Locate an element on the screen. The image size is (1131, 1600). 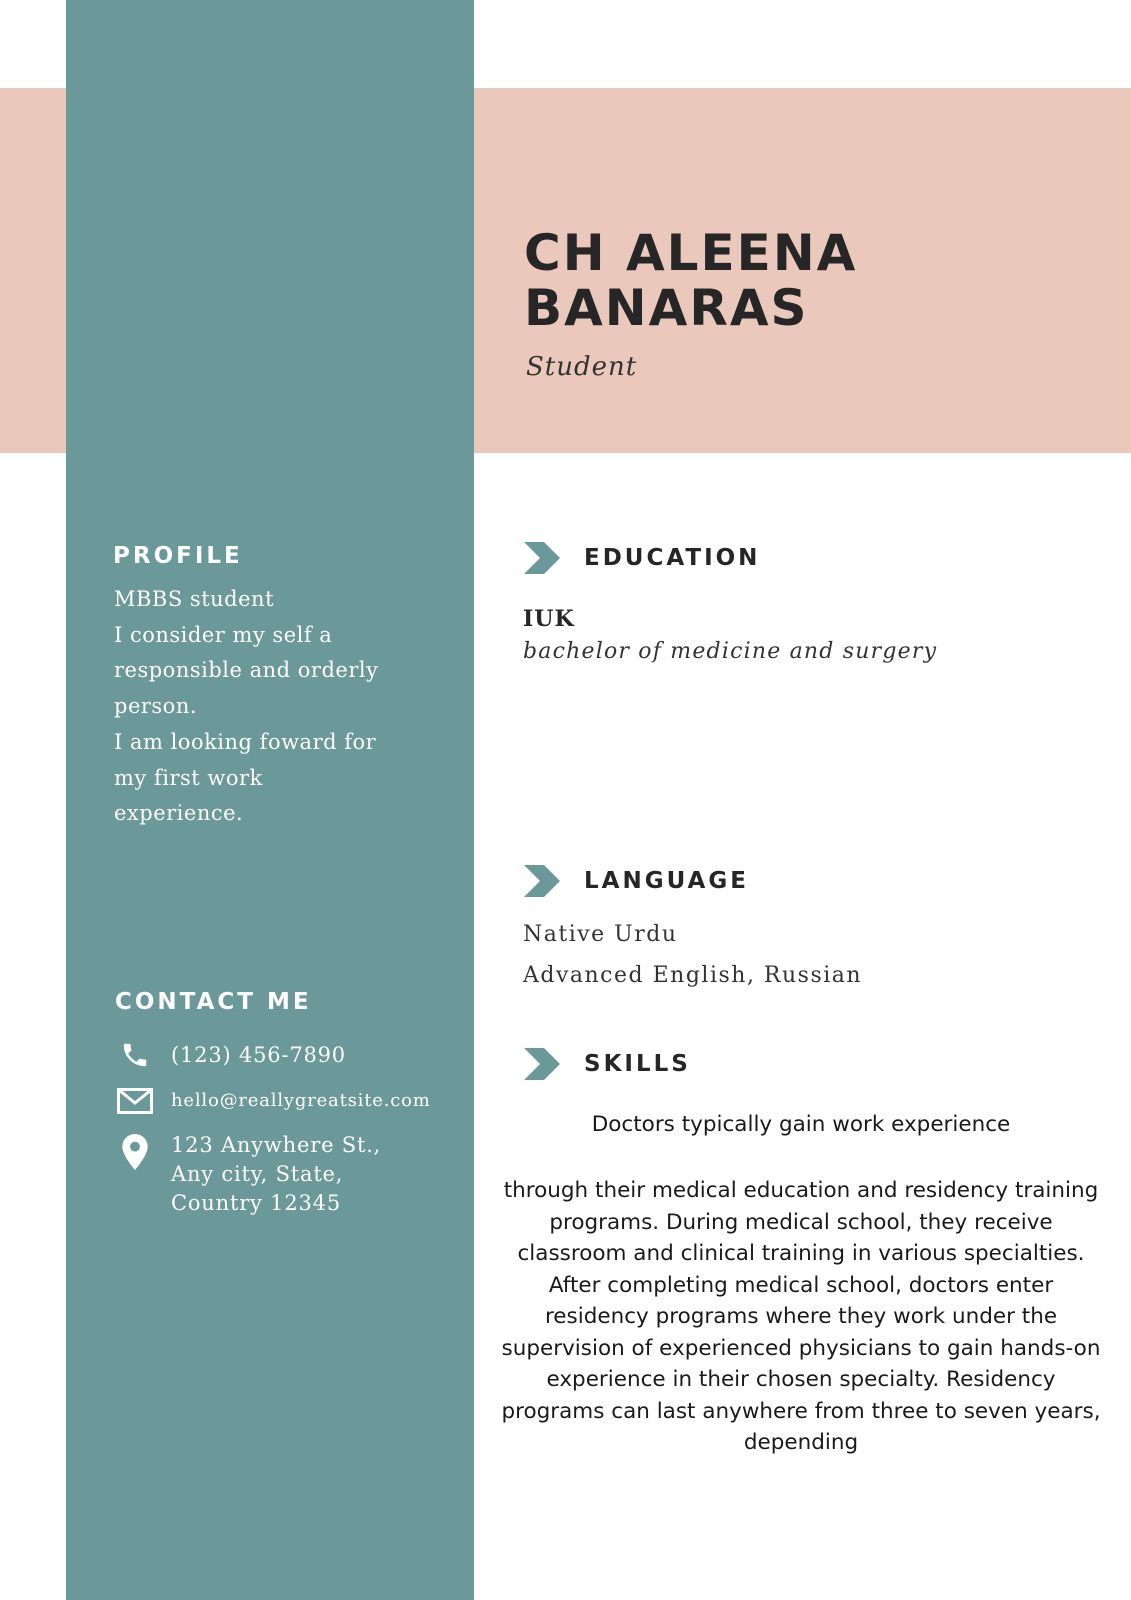
profile-heading: PROFILE is located at coordinates (178, 556).